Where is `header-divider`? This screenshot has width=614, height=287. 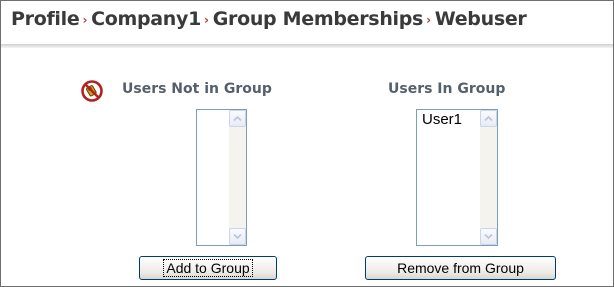 header-divider is located at coordinates (307, 46).